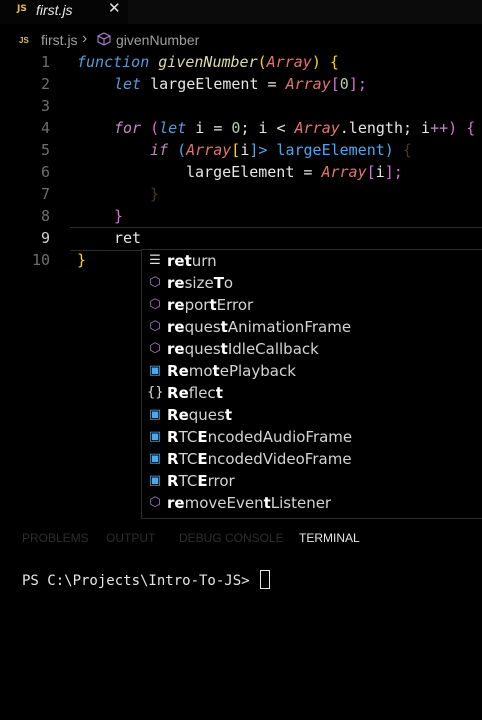  I want to click on line-number: 10, so click(40, 260).